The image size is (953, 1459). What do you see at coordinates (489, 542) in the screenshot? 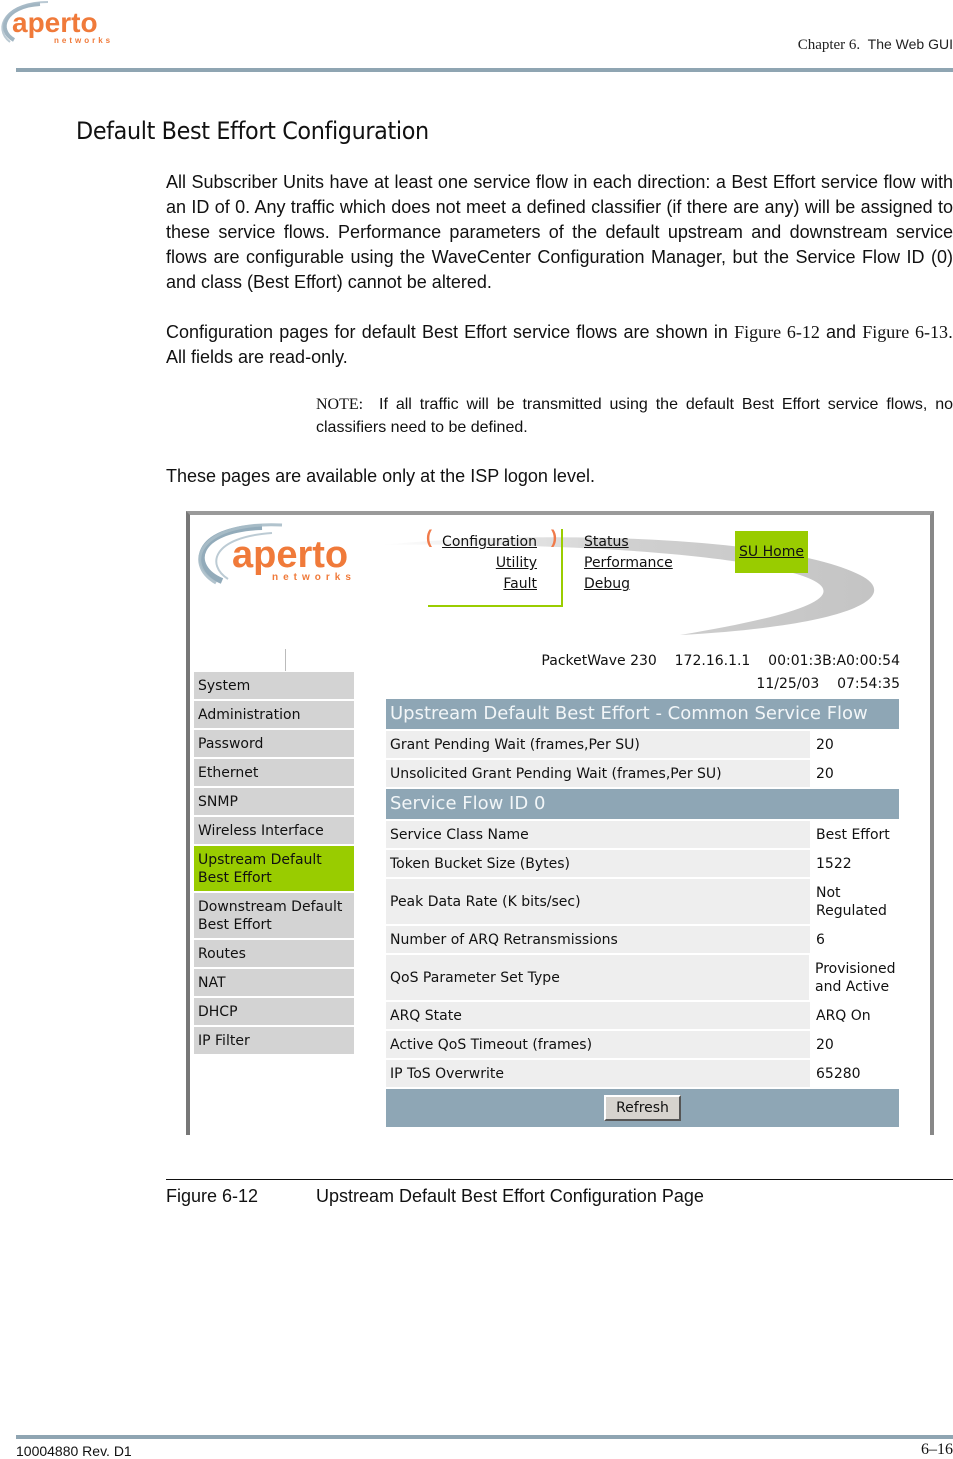
I see `nav-link-configuration: Configuration` at bounding box center [489, 542].